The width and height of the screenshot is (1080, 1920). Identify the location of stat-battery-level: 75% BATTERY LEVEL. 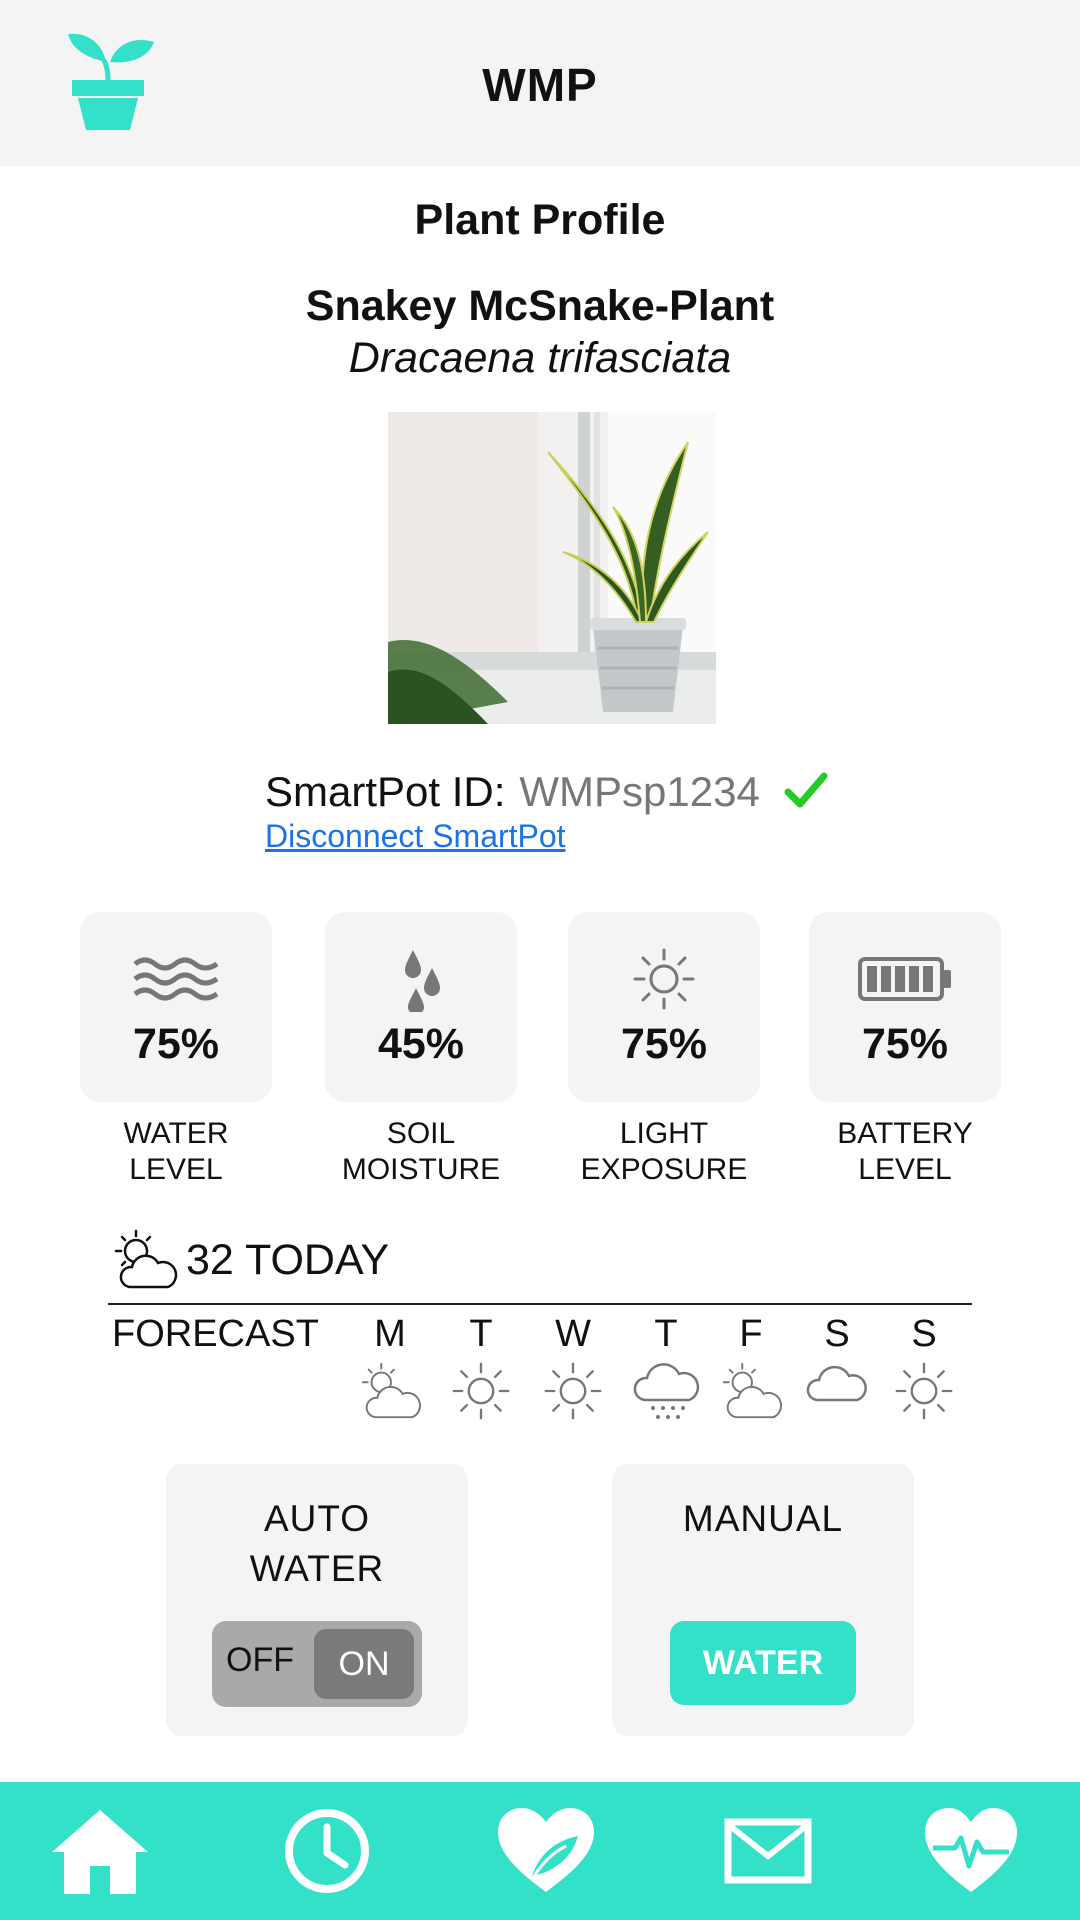
(905, 1050).